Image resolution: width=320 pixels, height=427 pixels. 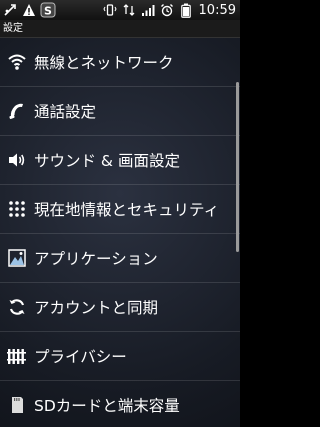 What do you see at coordinates (110, 10) in the screenshot?
I see `vibrate-icon` at bounding box center [110, 10].